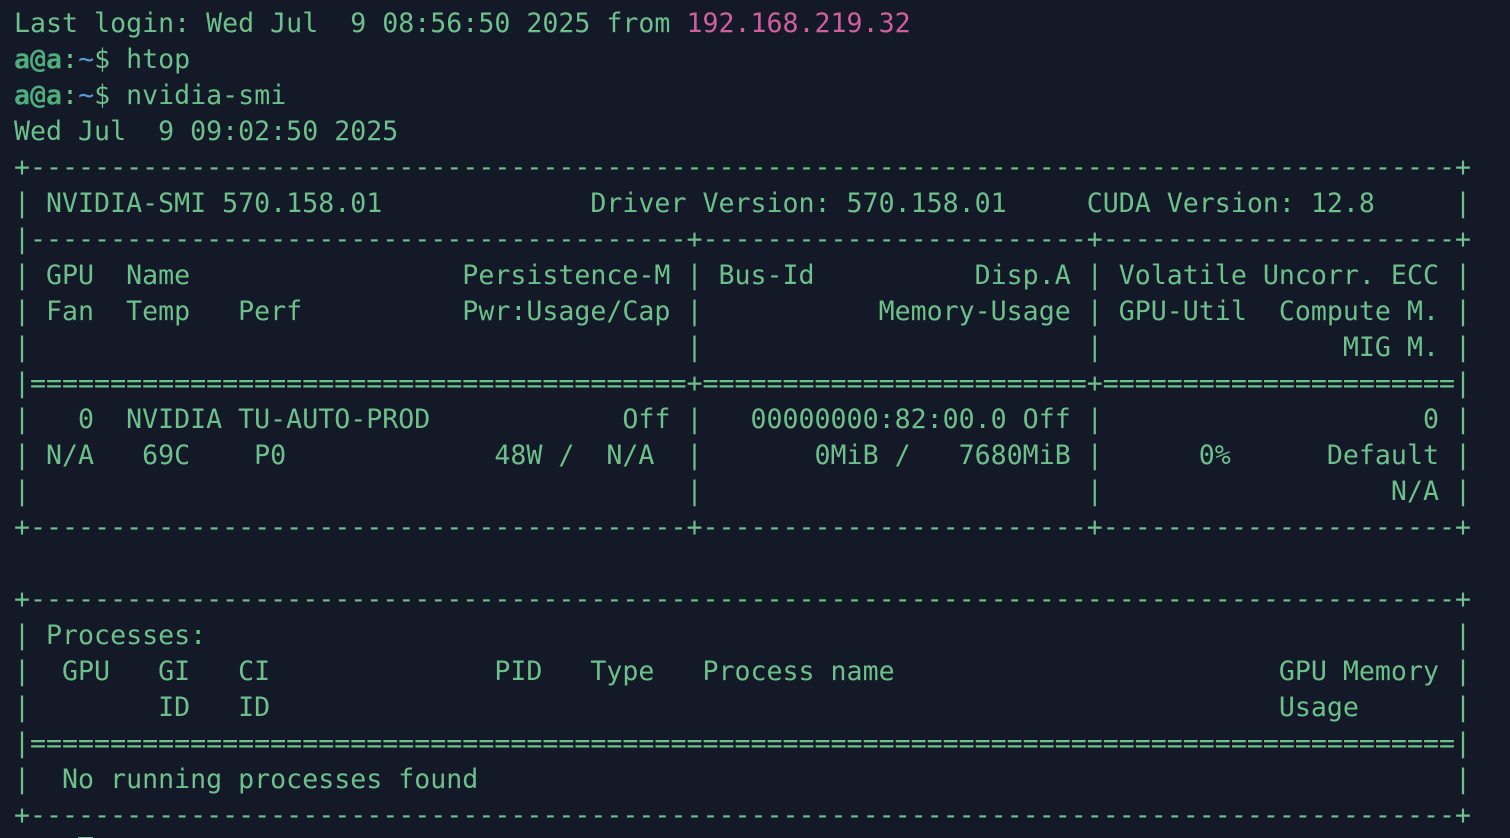  What do you see at coordinates (742, 635) in the screenshot?
I see `processes-title: | Processes: |` at bounding box center [742, 635].